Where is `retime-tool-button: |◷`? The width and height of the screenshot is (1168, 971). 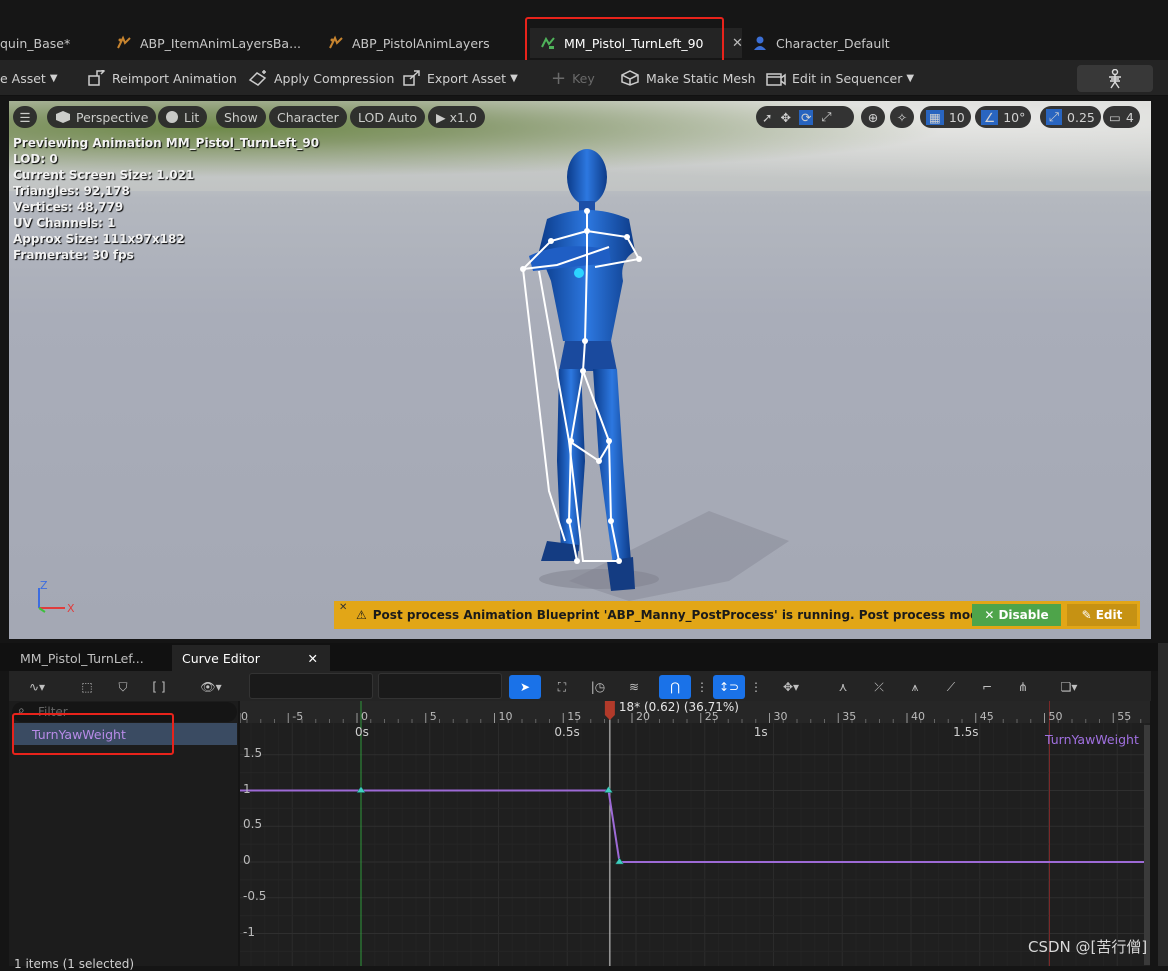
retime-tool-button: |◷ is located at coordinates (598, 687).